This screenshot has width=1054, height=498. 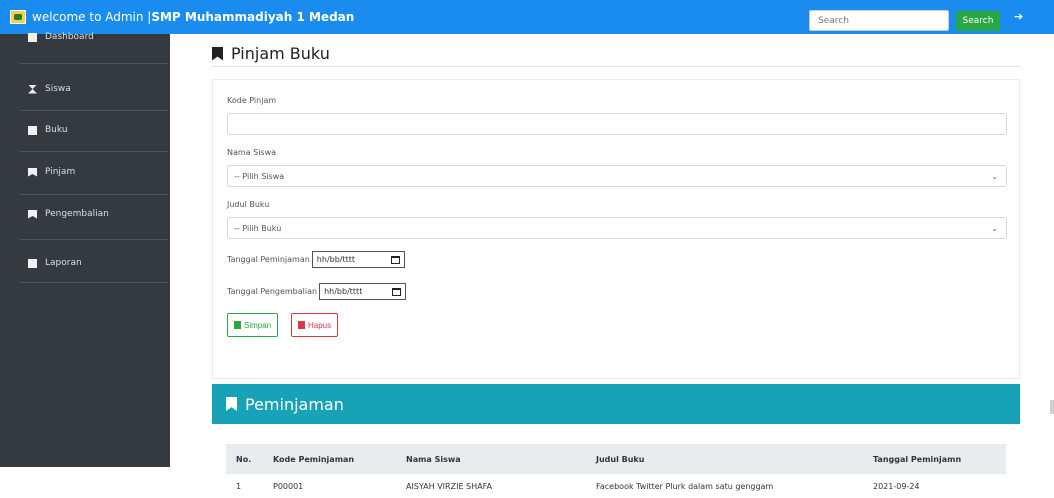 I want to click on sidebar-item-pengembalian: Pengembalian, so click(x=68, y=214).